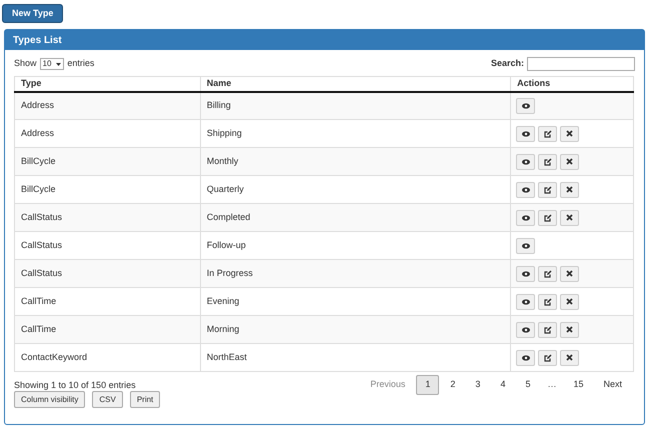 The image size is (649, 432). What do you see at coordinates (581, 64) in the screenshot?
I see `search-field` at bounding box center [581, 64].